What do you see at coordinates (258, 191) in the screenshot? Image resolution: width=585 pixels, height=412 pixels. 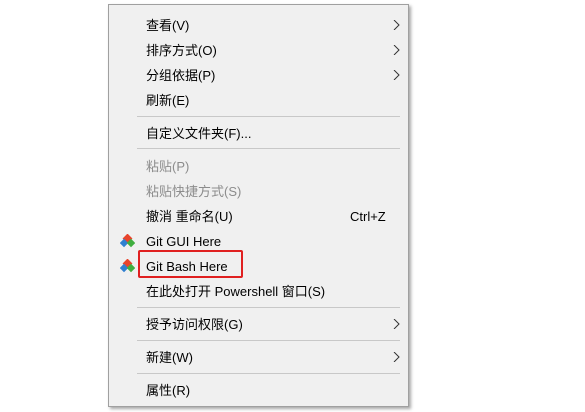 I see `menu-item-paste-shortcut: 粘贴快捷方式(S)` at bounding box center [258, 191].